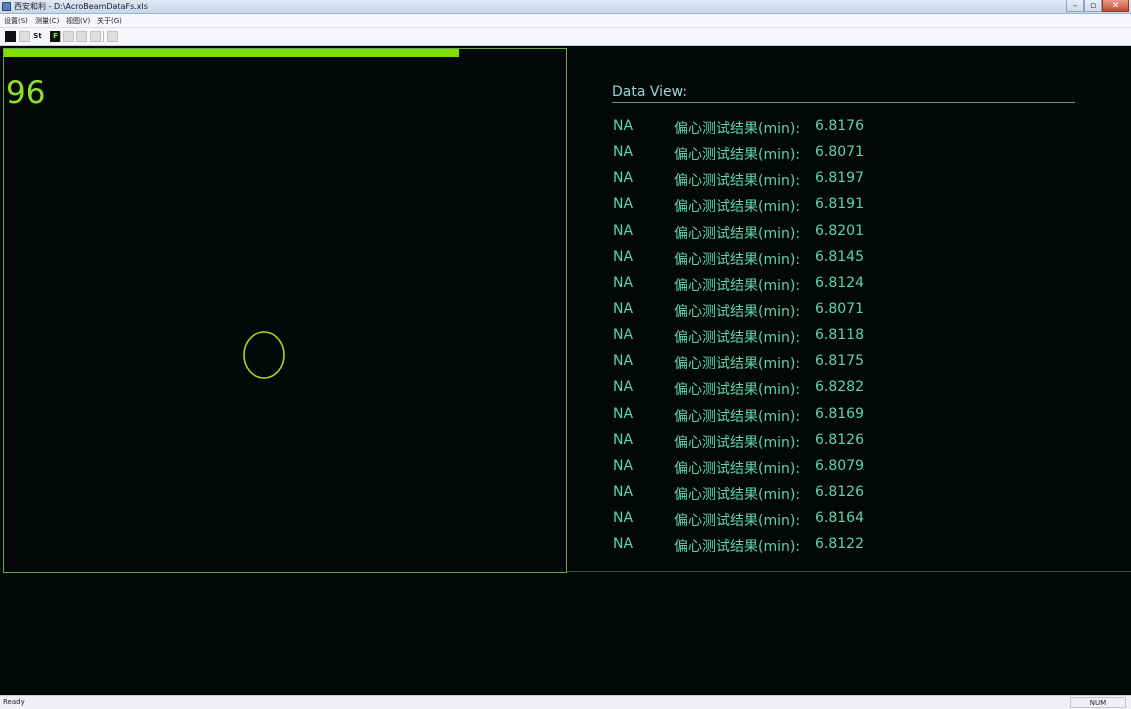 Image resolution: width=1131 pixels, height=709 pixels. I want to click on list-item: NA 偏心测试结果(min): 6.8145, so click(852, 260).